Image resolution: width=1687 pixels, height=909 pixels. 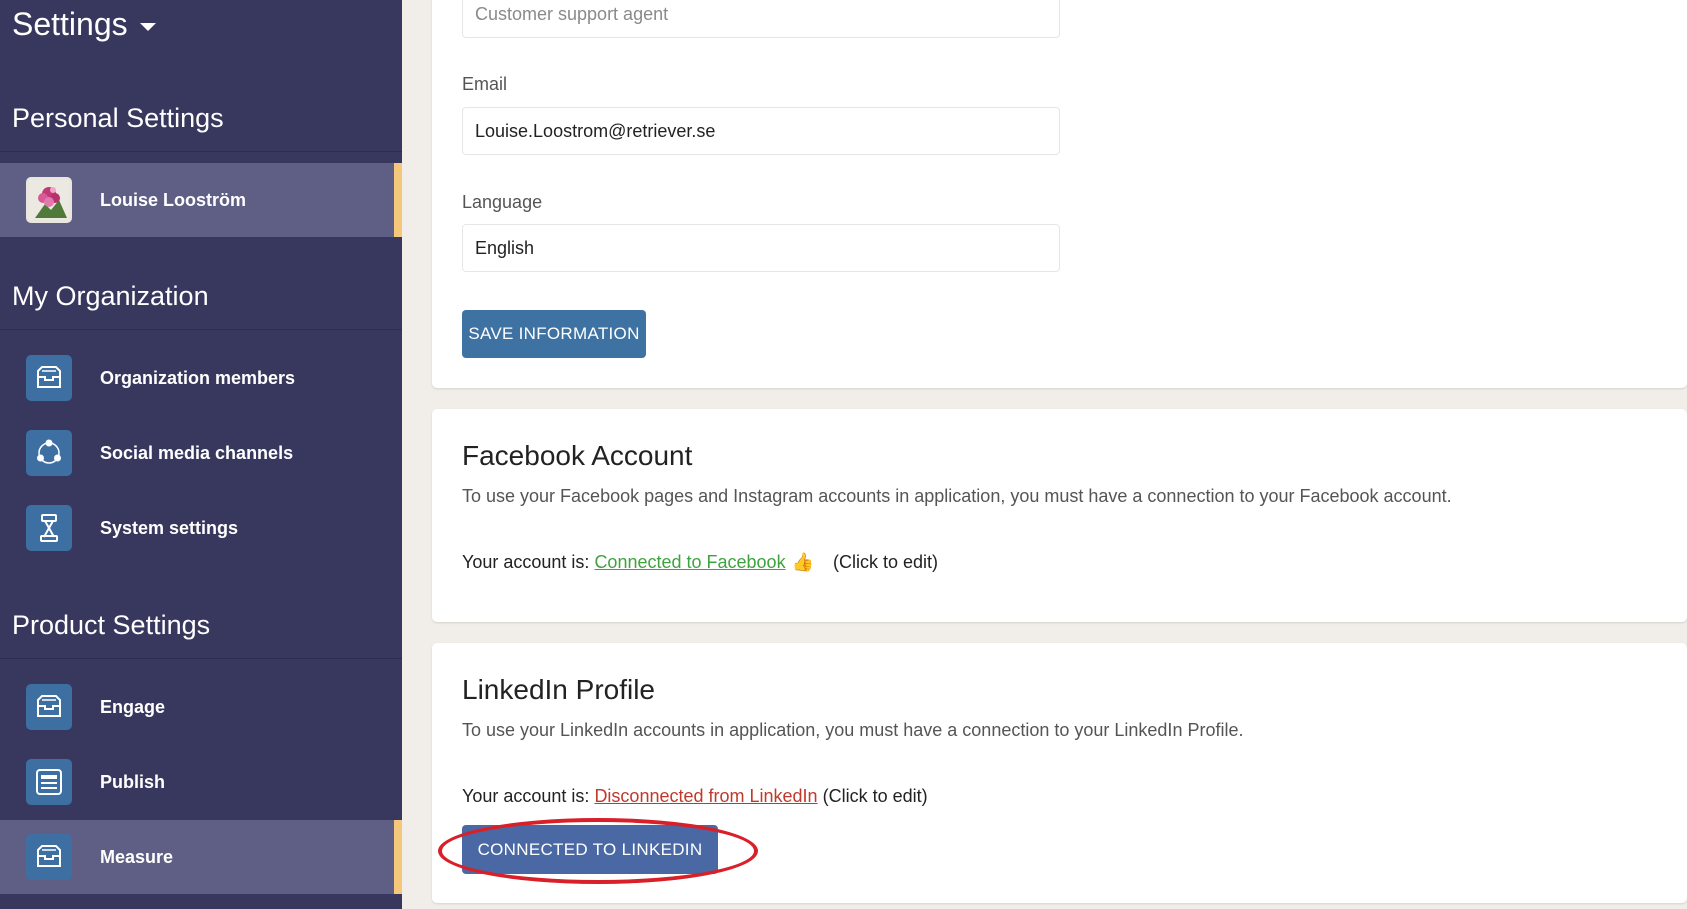 I want to click on sidebar-item-system-settings: System settings, so click(x=201, y=528).